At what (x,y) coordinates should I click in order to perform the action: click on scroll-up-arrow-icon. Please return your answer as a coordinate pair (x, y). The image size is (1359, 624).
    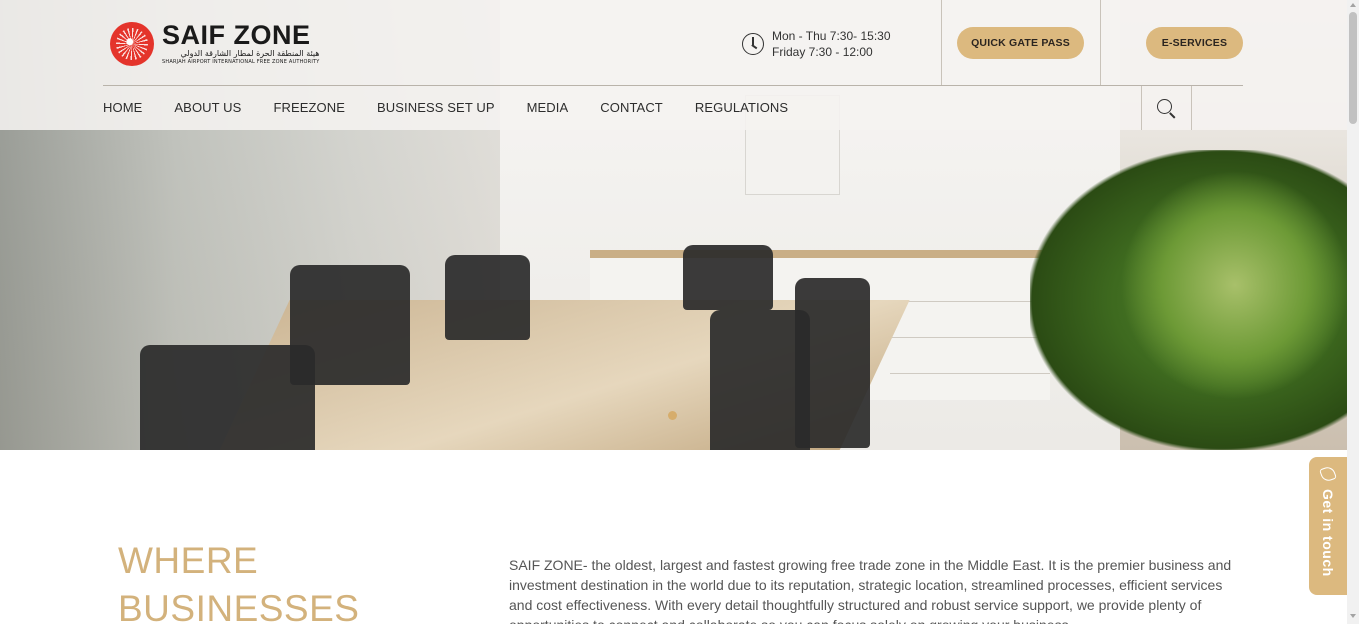
    Looking at the image, I should click on (1353, 5).